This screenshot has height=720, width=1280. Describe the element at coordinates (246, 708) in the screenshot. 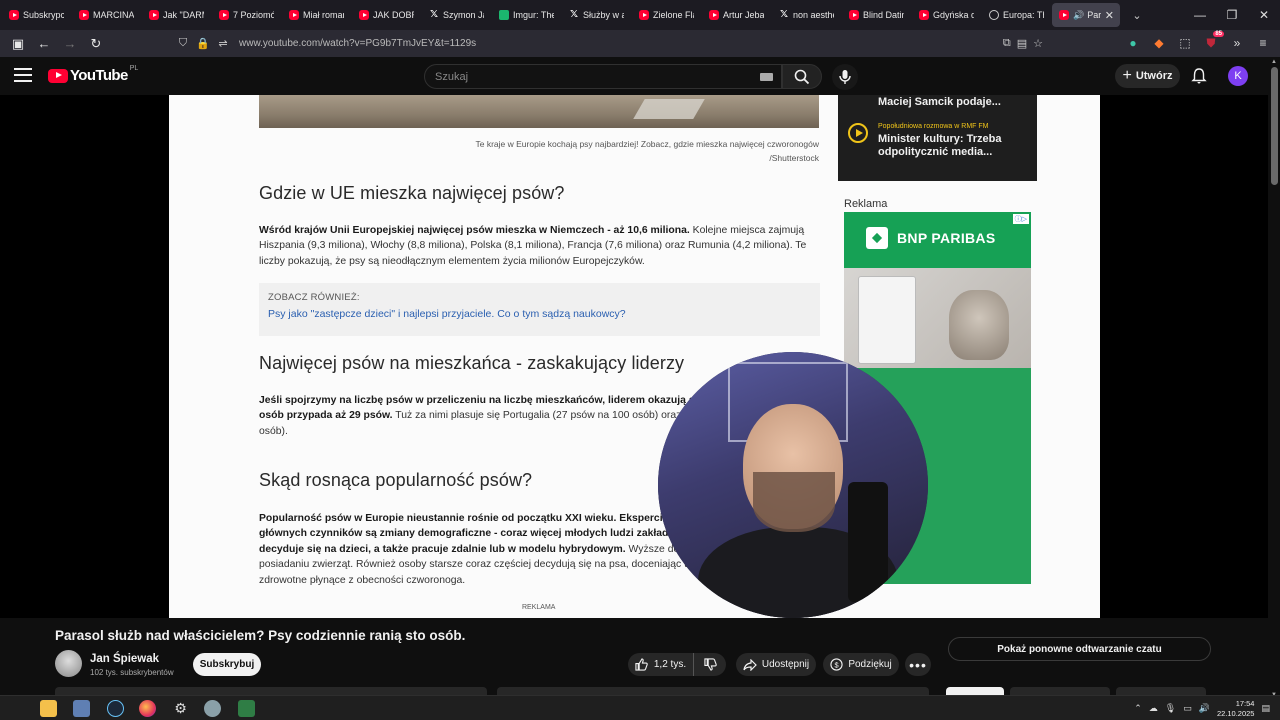

I see `calculator-icon` at that location.